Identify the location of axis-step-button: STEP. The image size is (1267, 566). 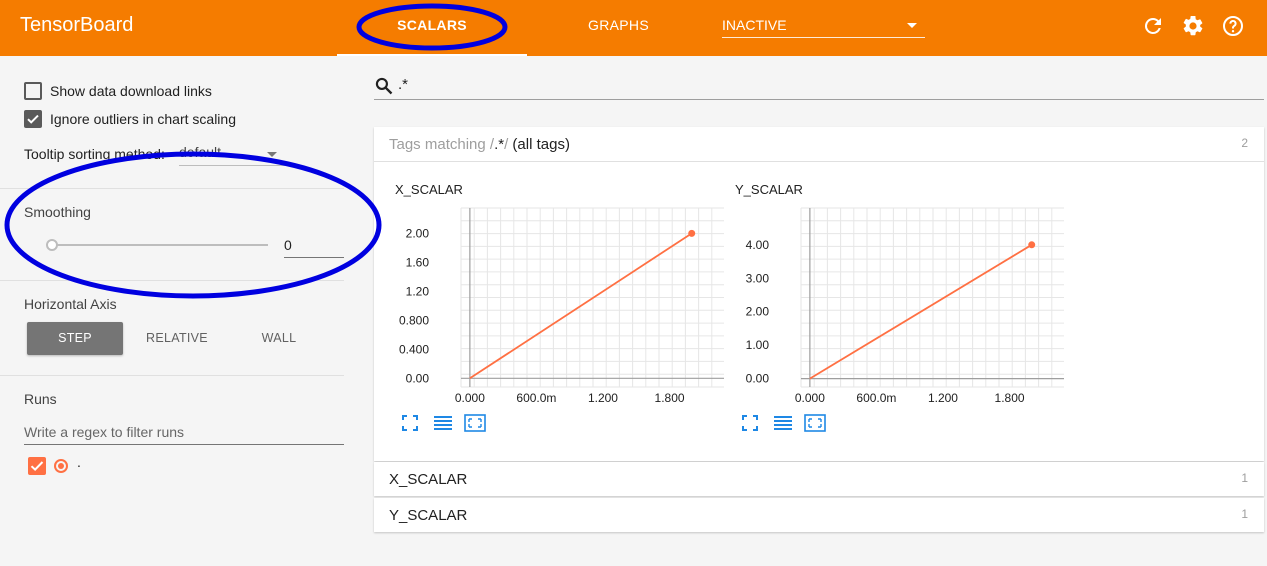
(75, 338).